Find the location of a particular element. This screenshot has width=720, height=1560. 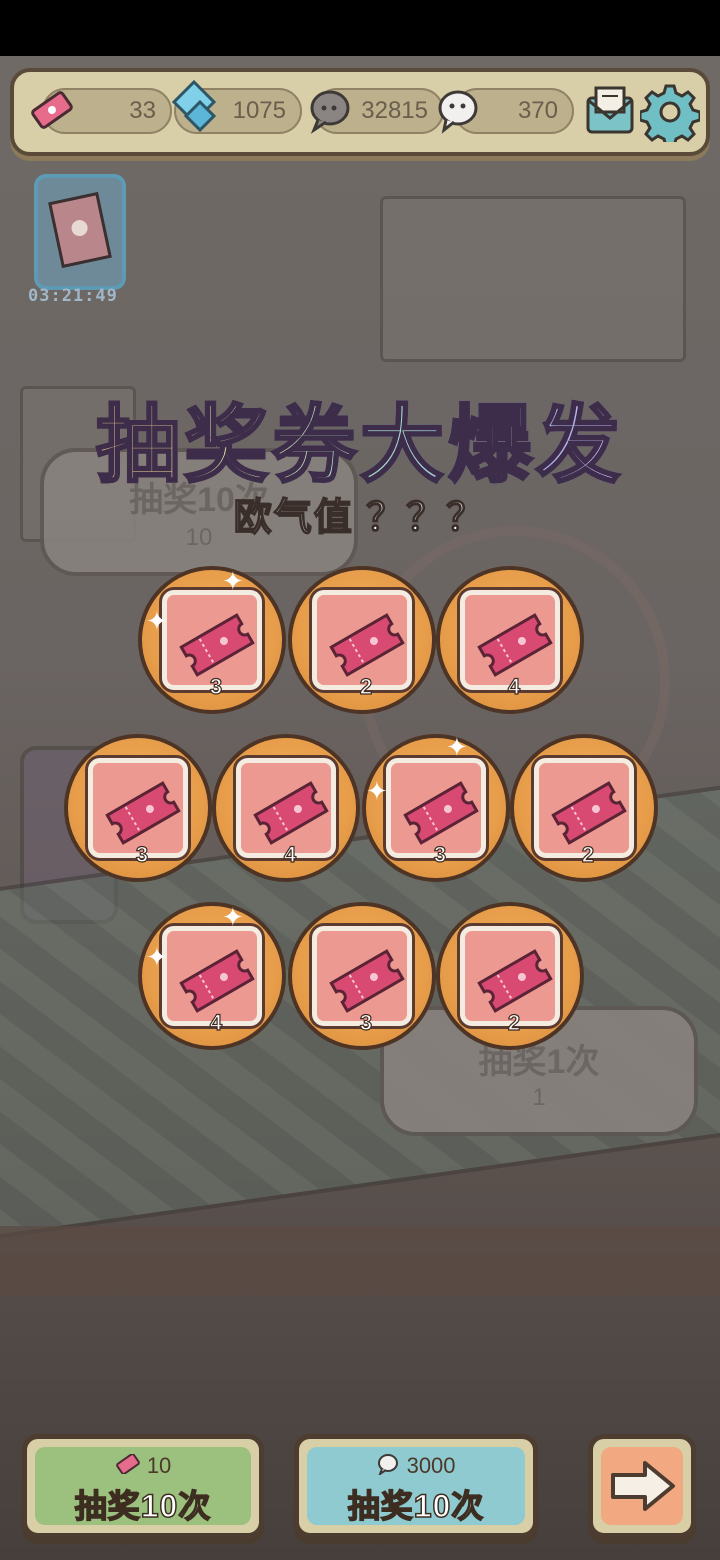

coin-draw-cost: 3000 is located at coordinates (431, 1465).